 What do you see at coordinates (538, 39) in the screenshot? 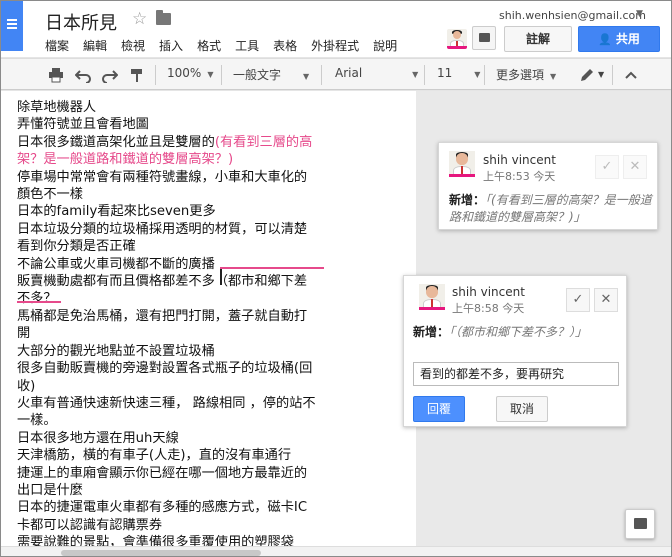
I see `comments-button: 註解` at bounding box center [538, 39].